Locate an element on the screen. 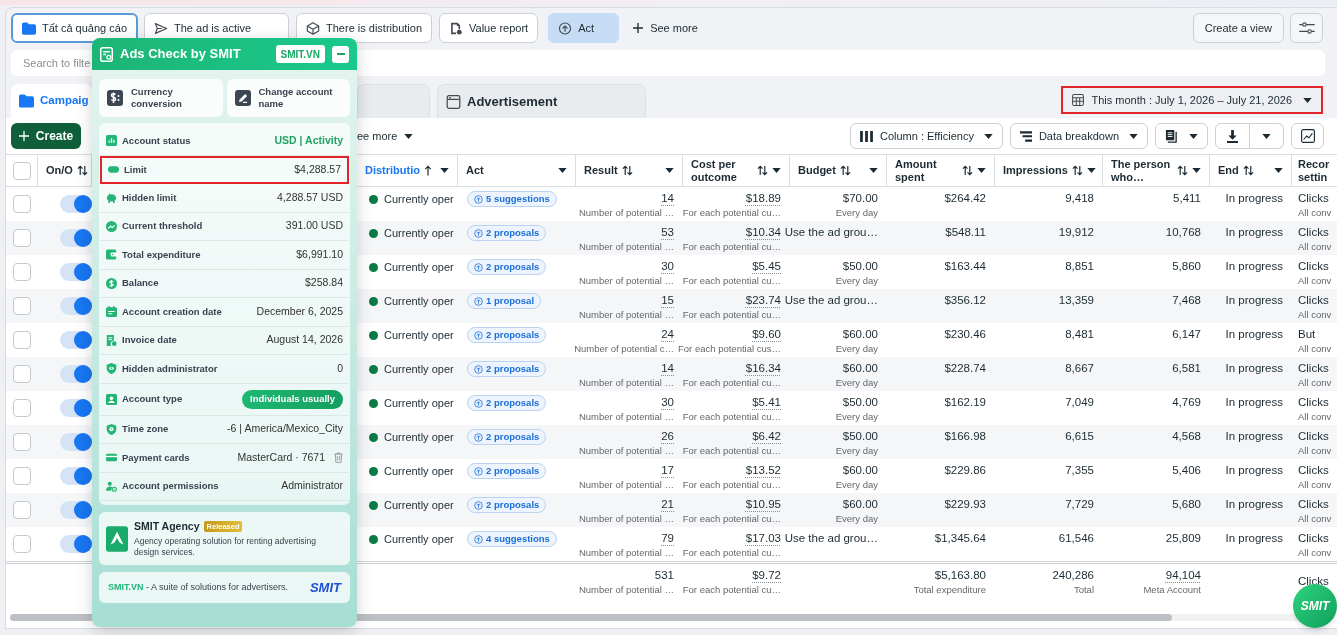  chart-button is located at coordinates (1307, 136).